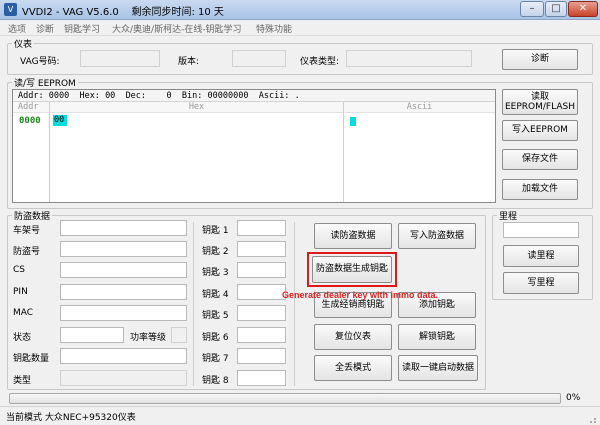 Image resolution: width=600 pixels, height=425 pixels. What do you see at coordinates (123, 378) in the screenshot?
I see `type-field` at bounding box center [123, 378].